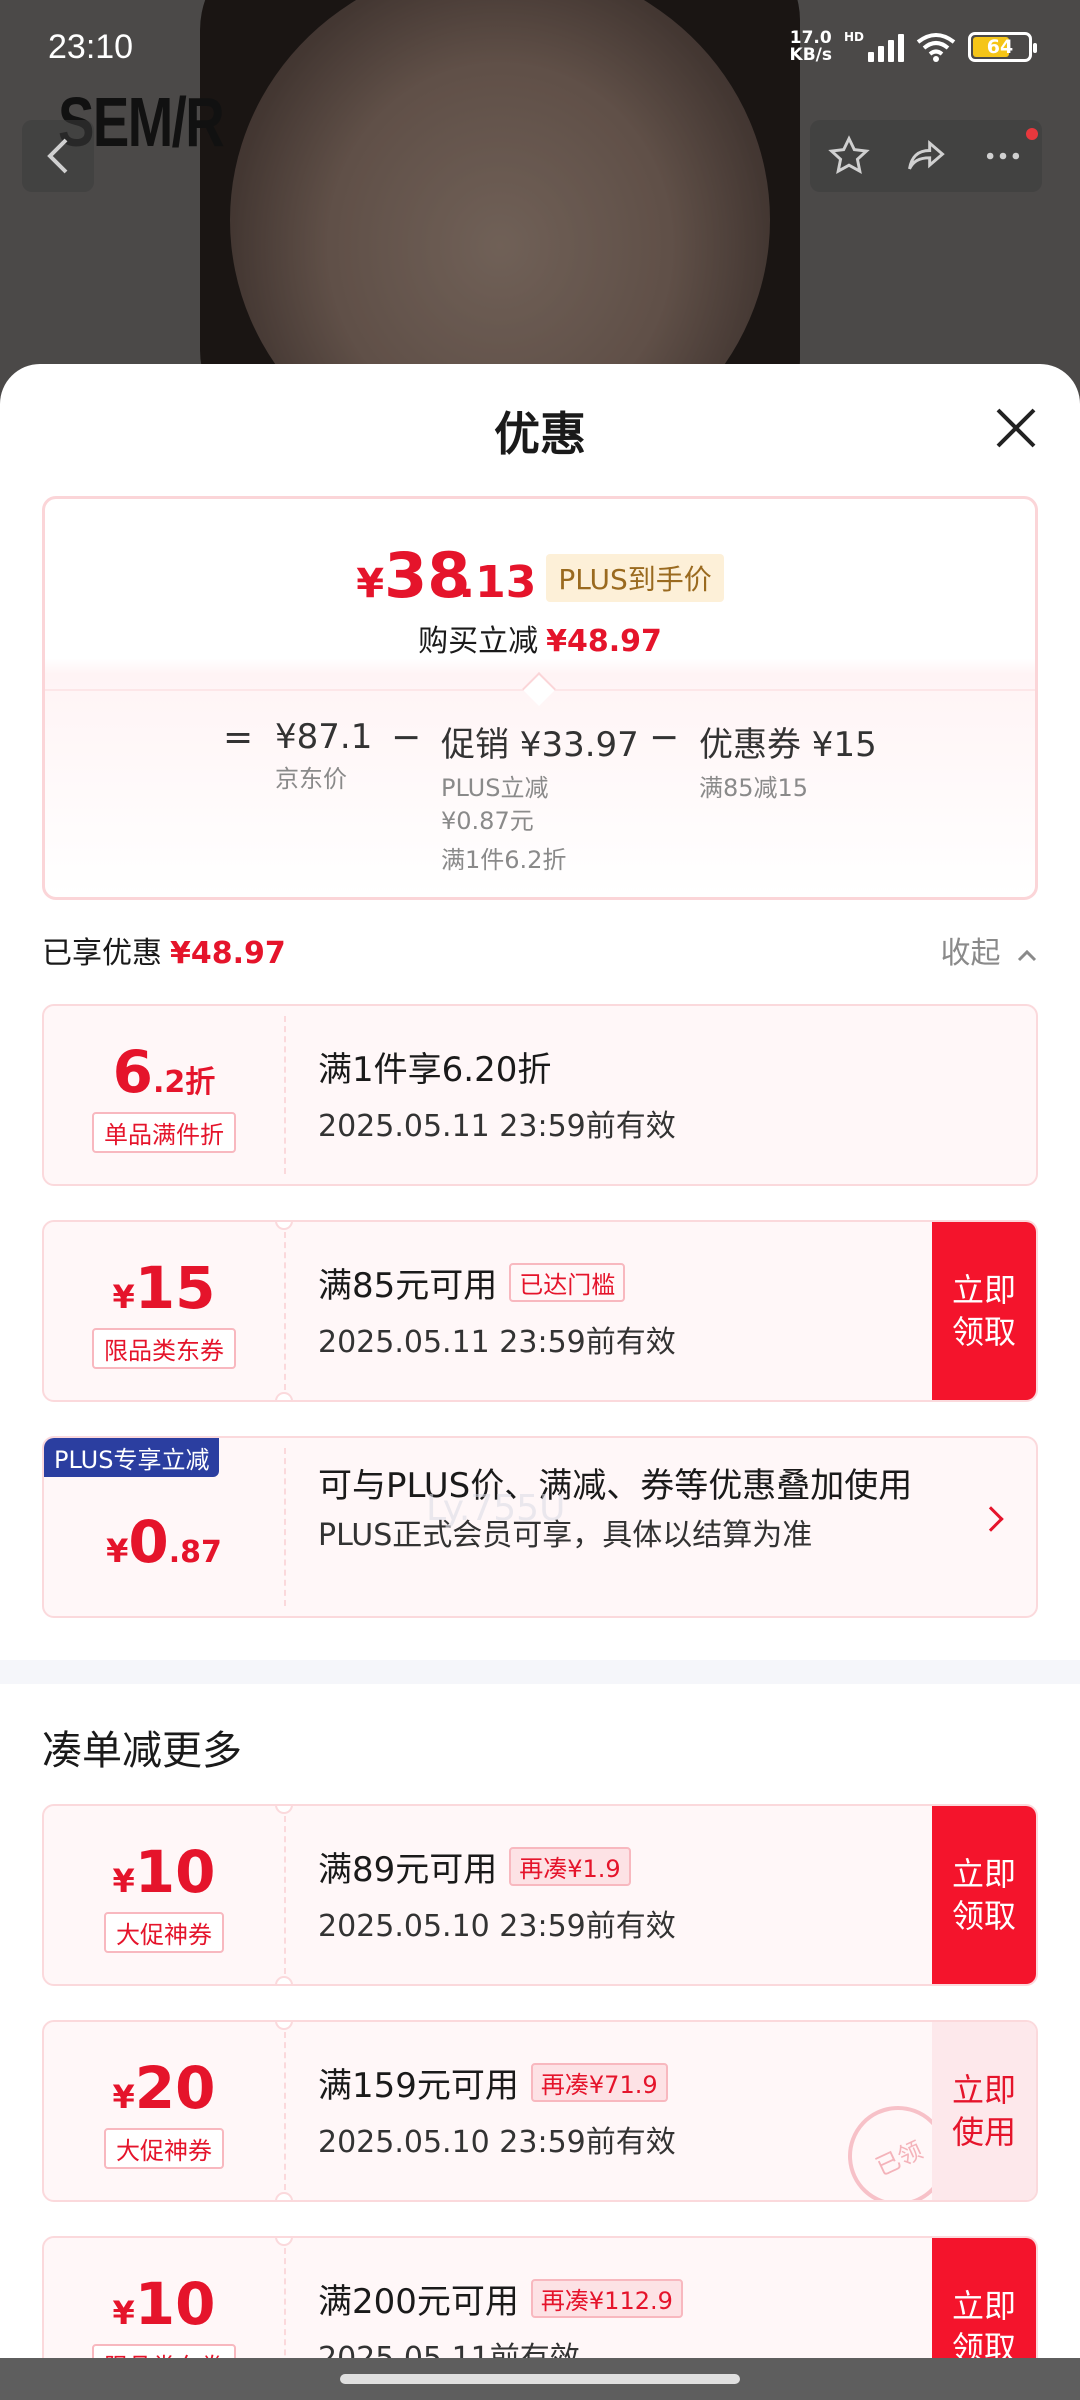 Image resolution: width=1080 pixels, height=2400 pixels. What do you see at coordinates (164, 1287) in the screenshot?
I see `coupon-amount: ¥15` at bounding box center [164, 1287].